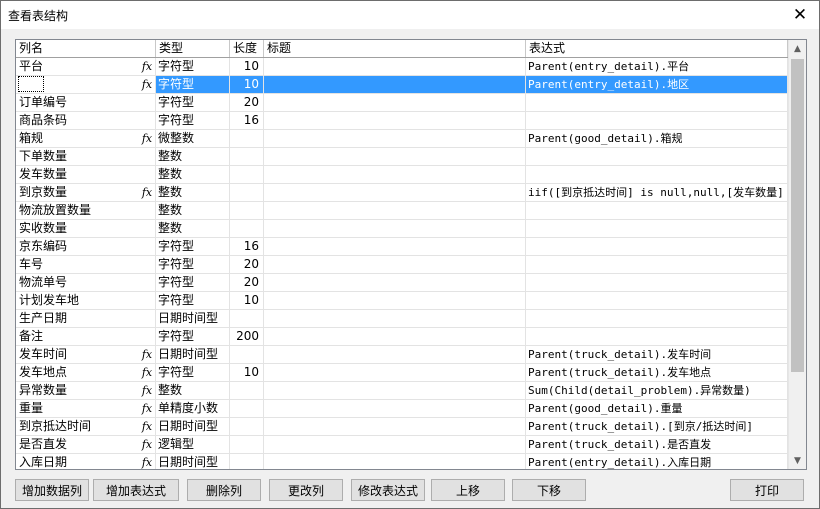  What do you see at coordinates (657, 427) in the screenshot?
I see `cell-expression: Parent(truck_detail).[到京/抵达时间]` at bounding box center [657, 427].